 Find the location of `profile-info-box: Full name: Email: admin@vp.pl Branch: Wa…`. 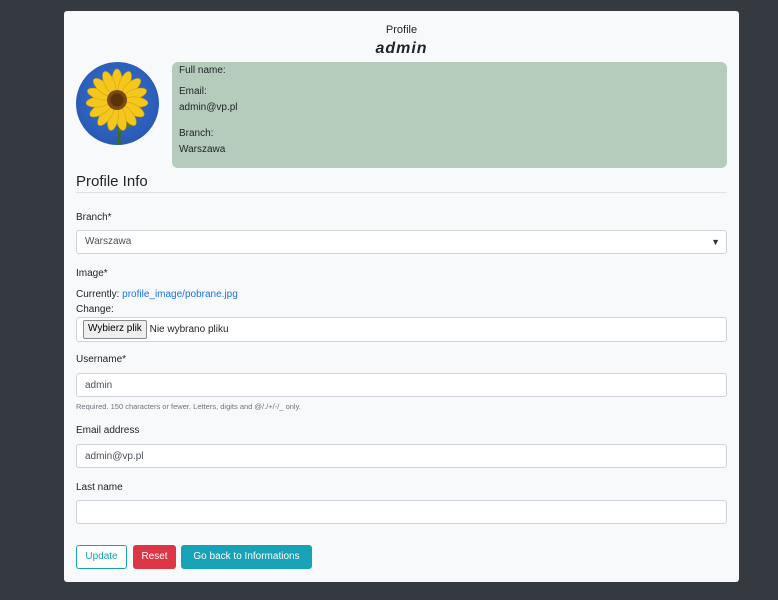

profile-info-box: Full name: Email: admin@vp.pl Branch: Wa… is located at coordinates (449, 115).